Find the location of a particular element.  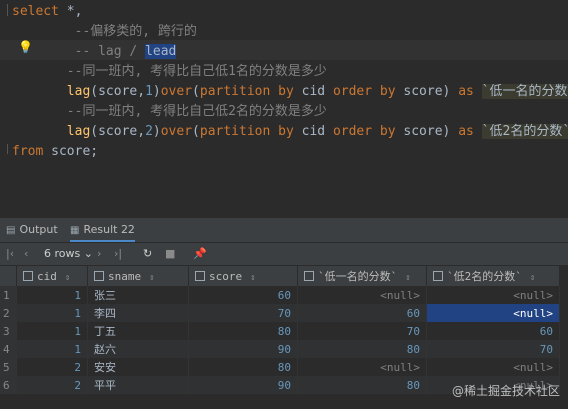

column-icon is located at coordinates (438, 276).